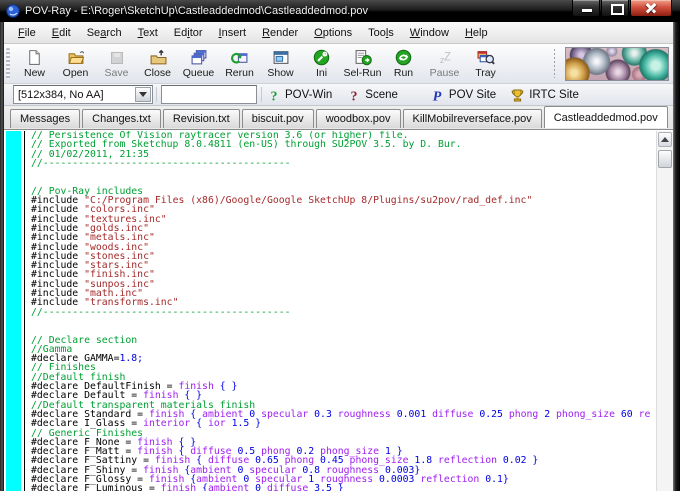  Describe the element at coordinates (83, 94) in the screenshot. I see `resolution-dropdown: [512x384, No AA]` at that location.